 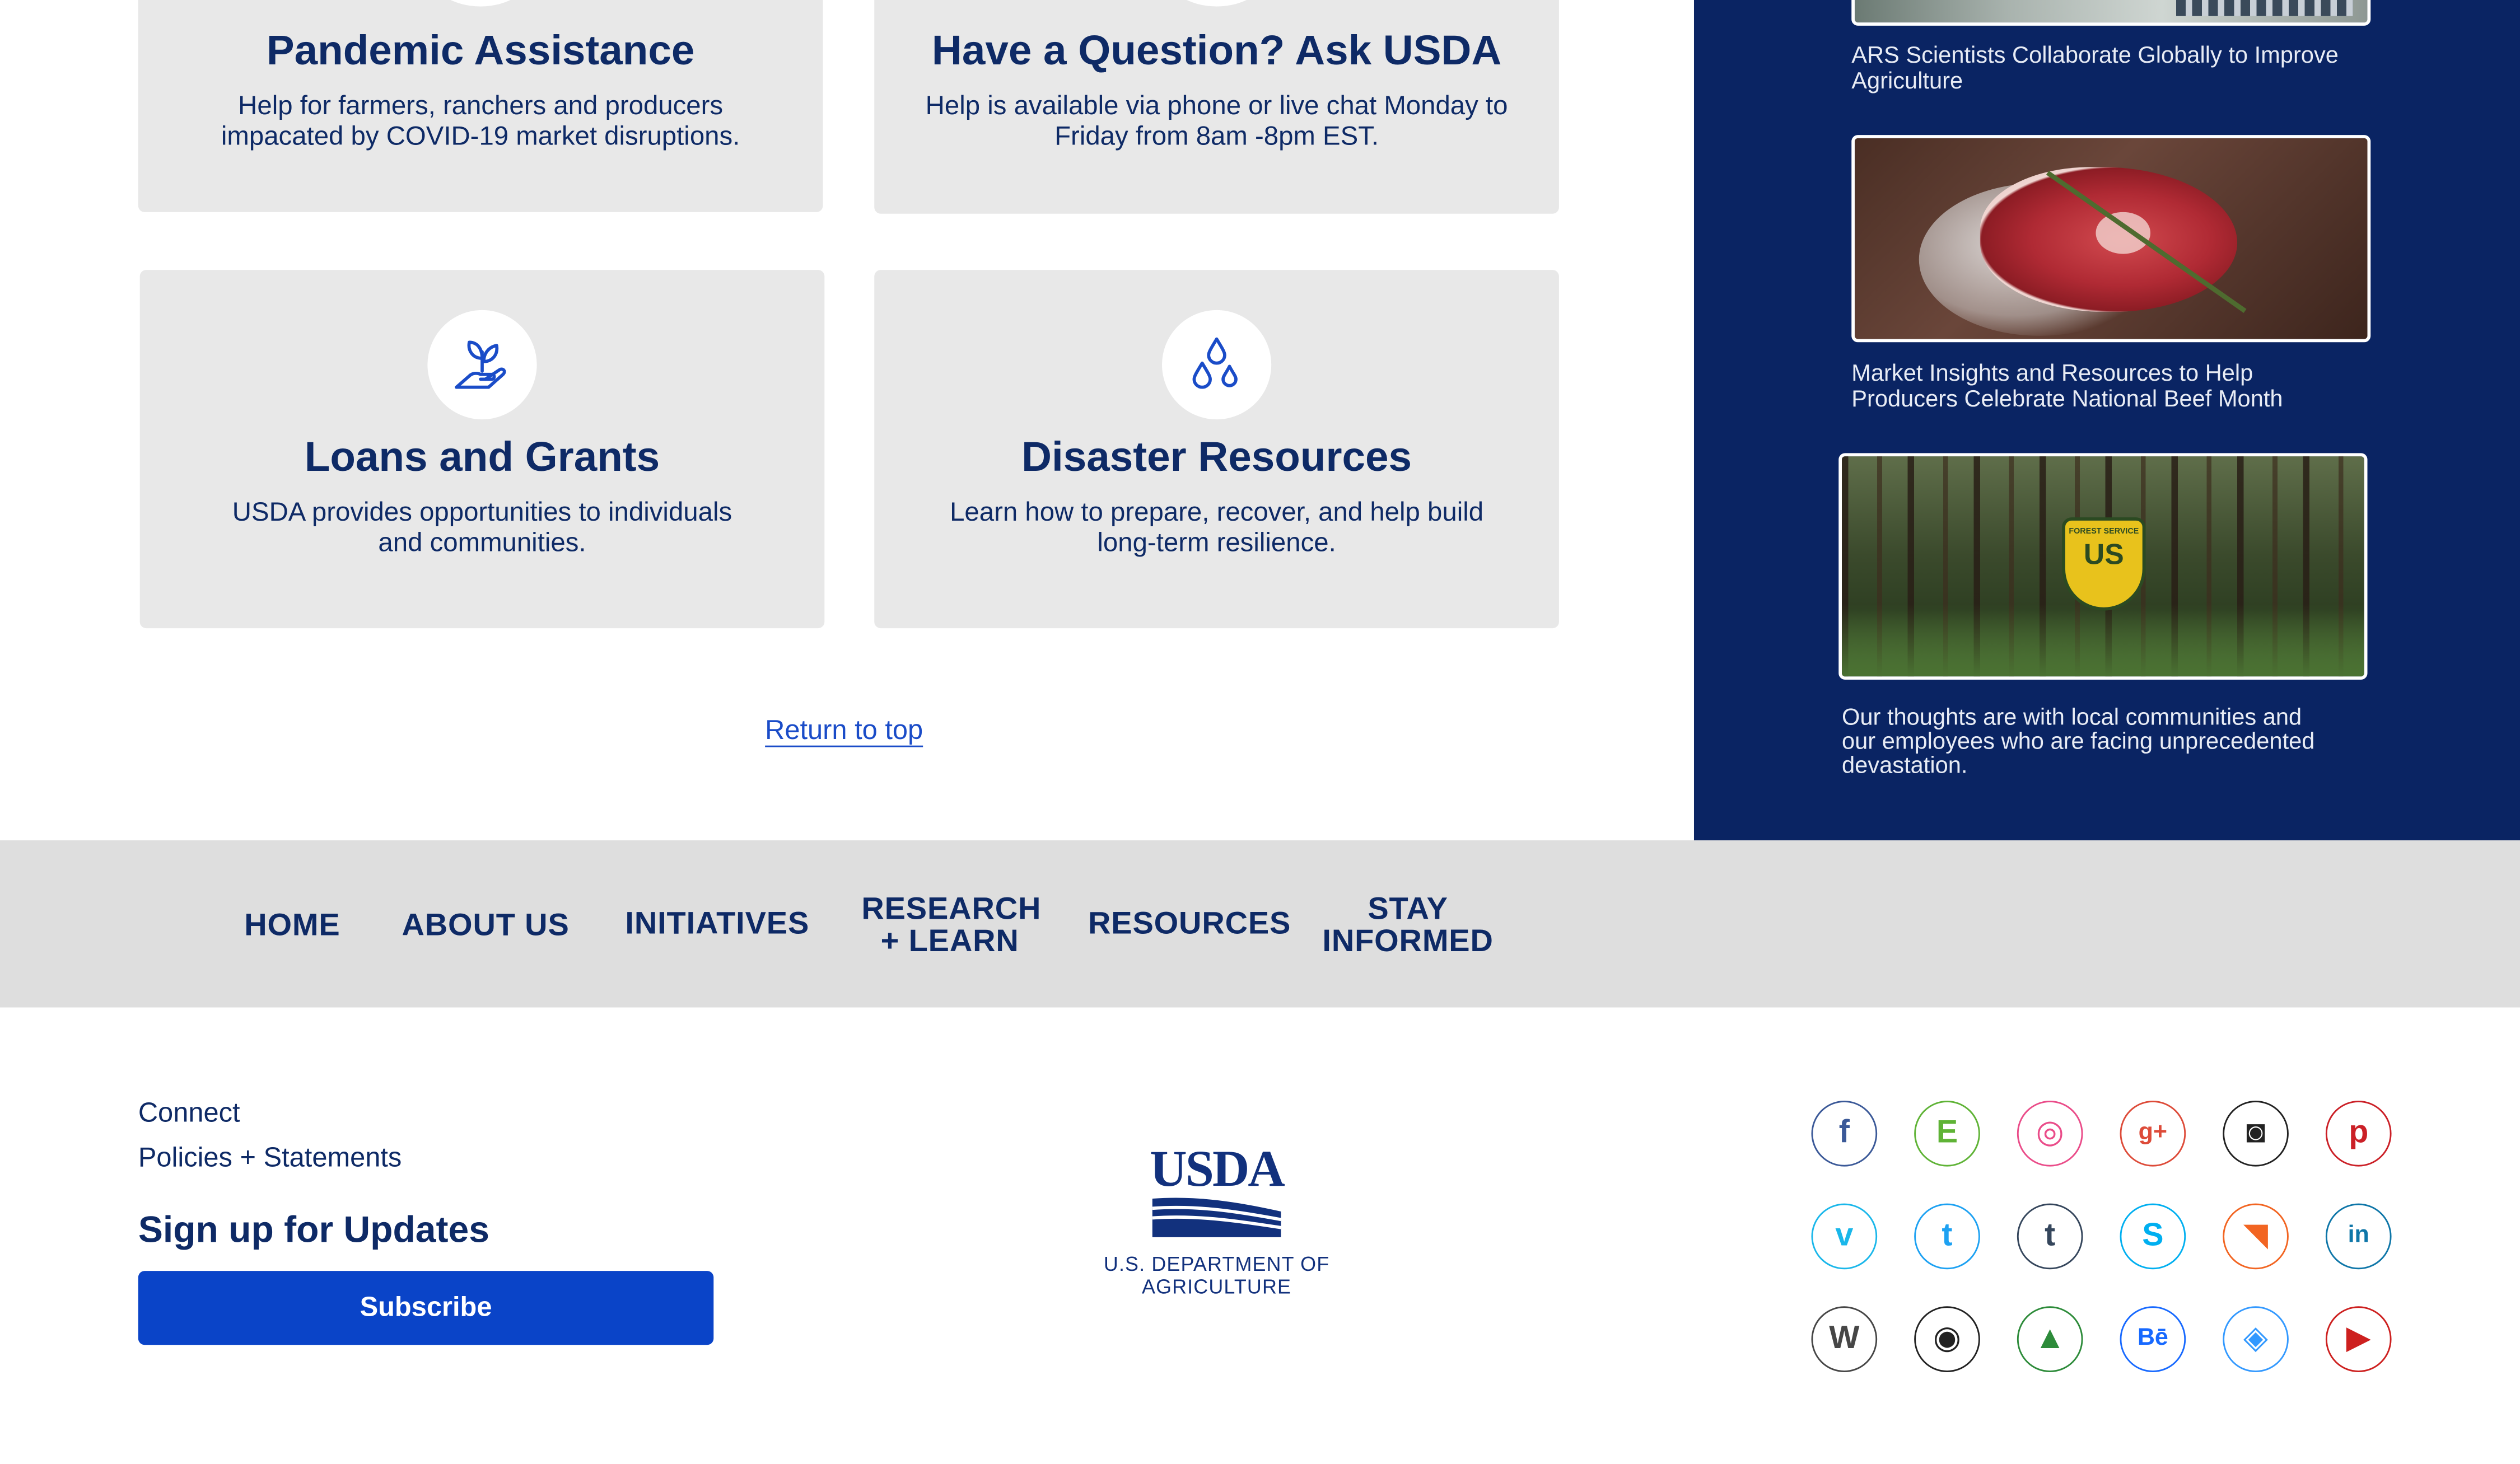 What do you see at coordinates (486, 925) in the screenshot?
I see `nav-about-us: ABOUT US` at bounding box center [486, 925].